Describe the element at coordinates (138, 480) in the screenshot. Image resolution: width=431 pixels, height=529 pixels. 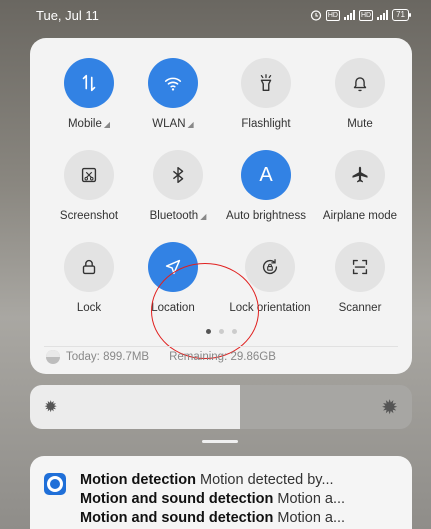
I see `notification-title: Motion detection` at that location.